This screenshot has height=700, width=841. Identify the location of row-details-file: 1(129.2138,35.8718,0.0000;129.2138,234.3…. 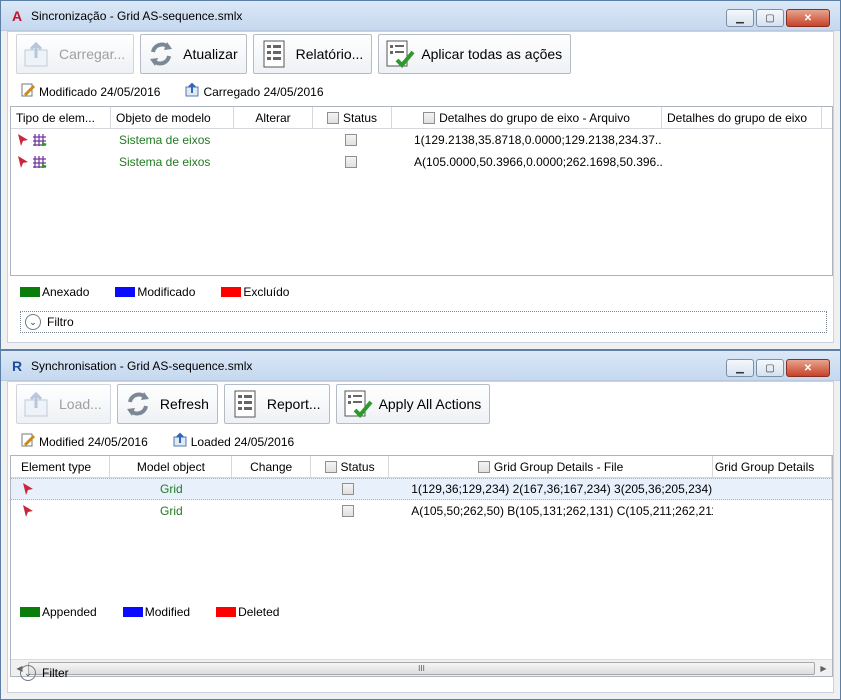
(538, 140).